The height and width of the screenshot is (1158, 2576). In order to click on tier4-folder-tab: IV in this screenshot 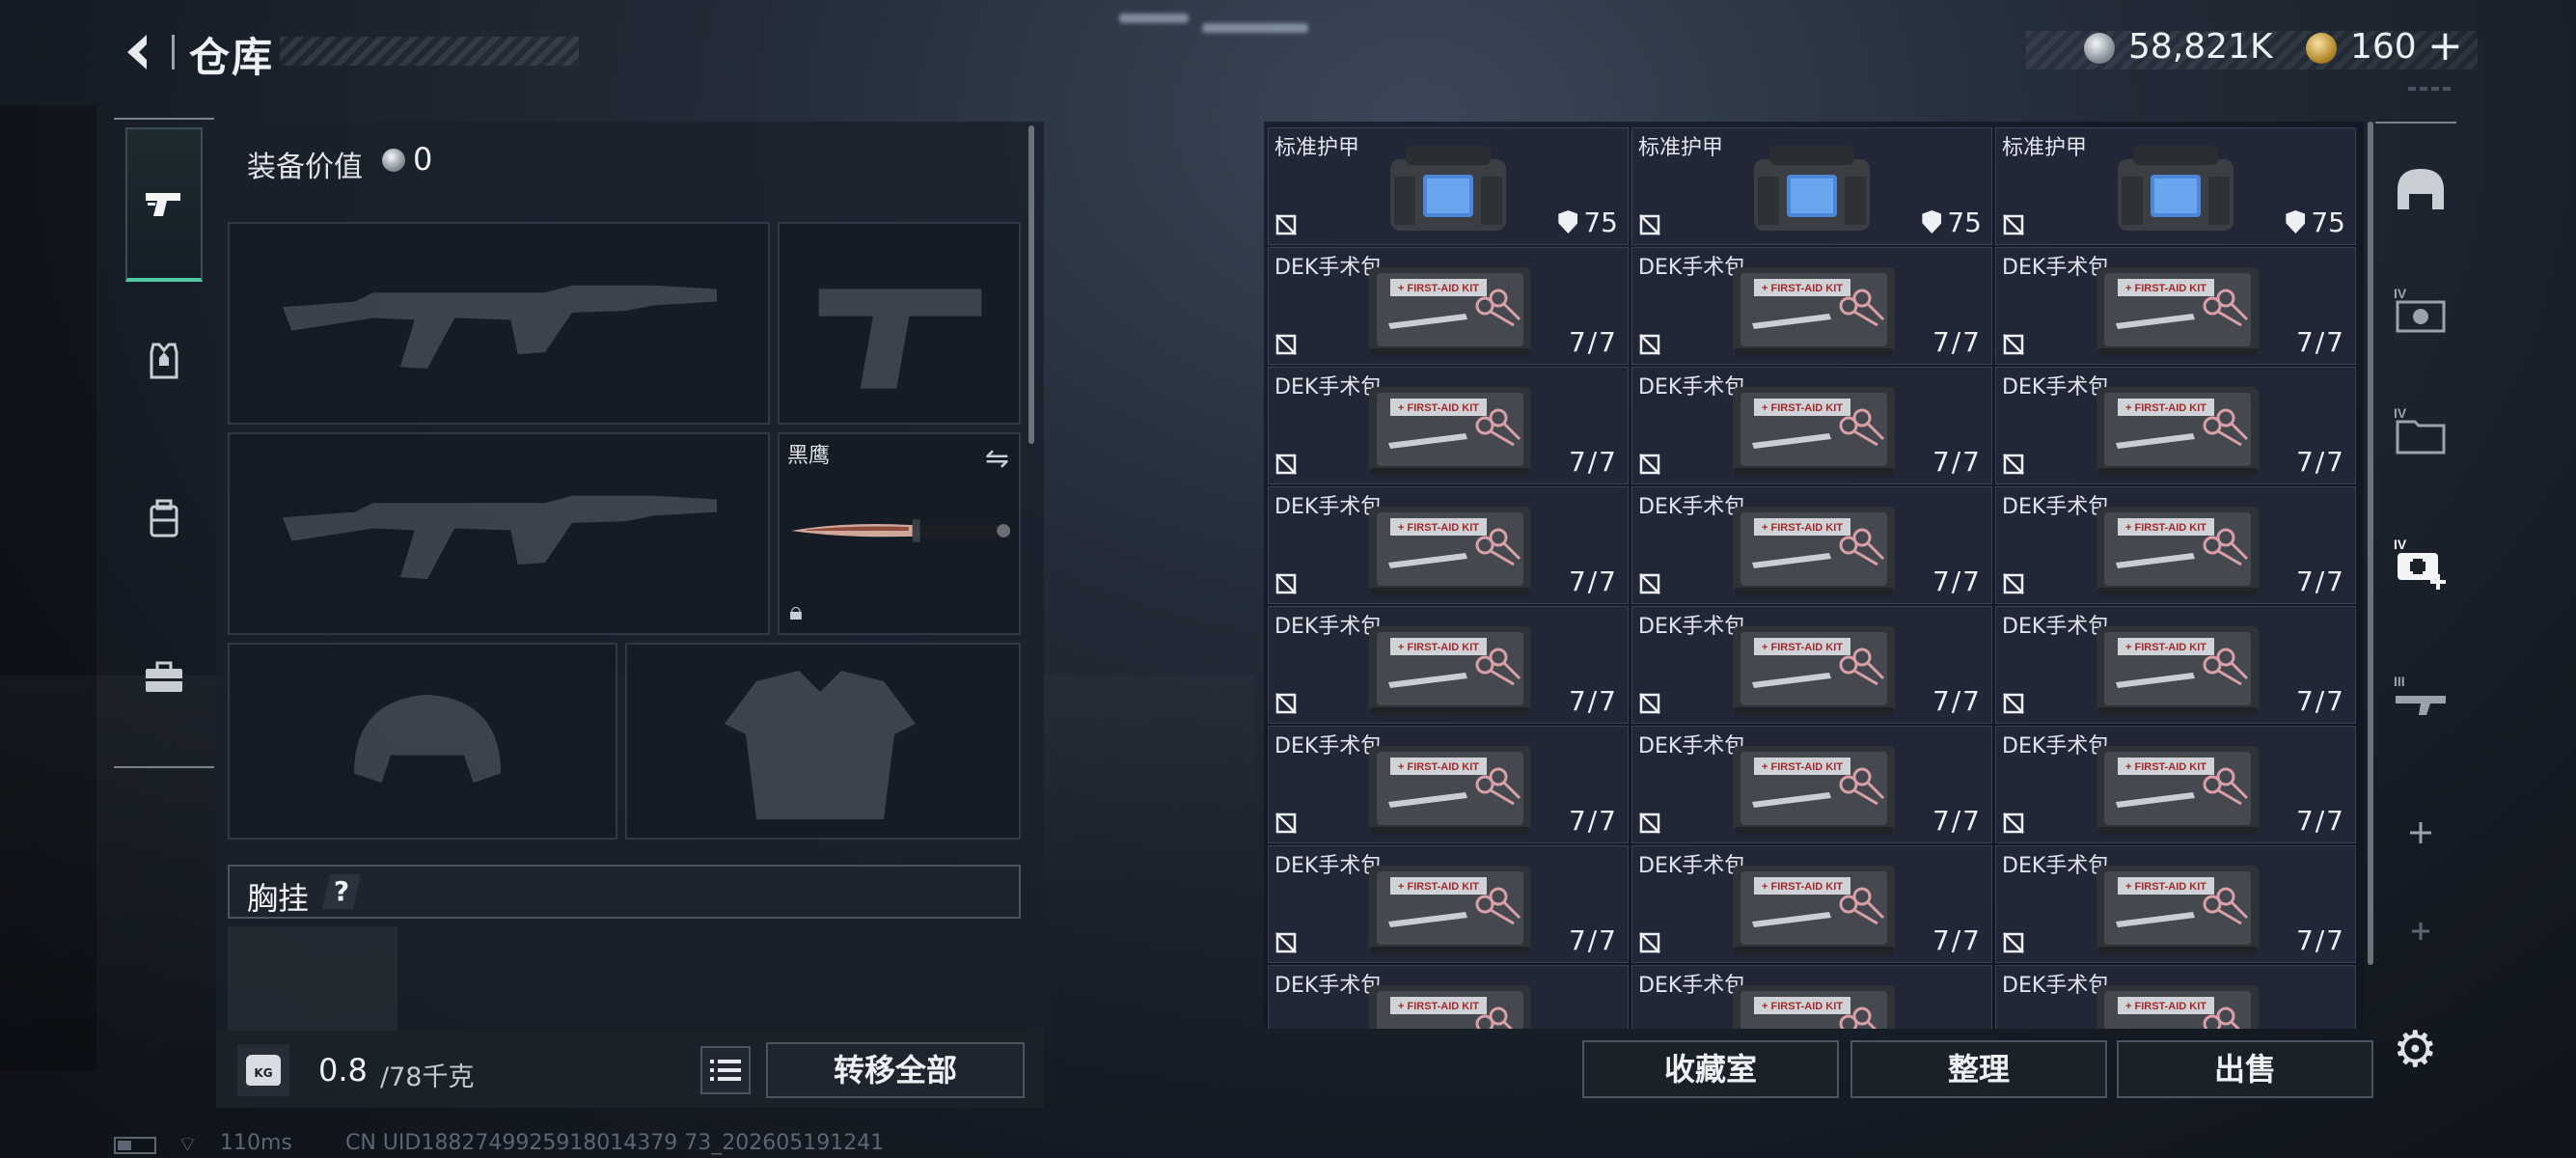, I will do `click(2421, 433)`.